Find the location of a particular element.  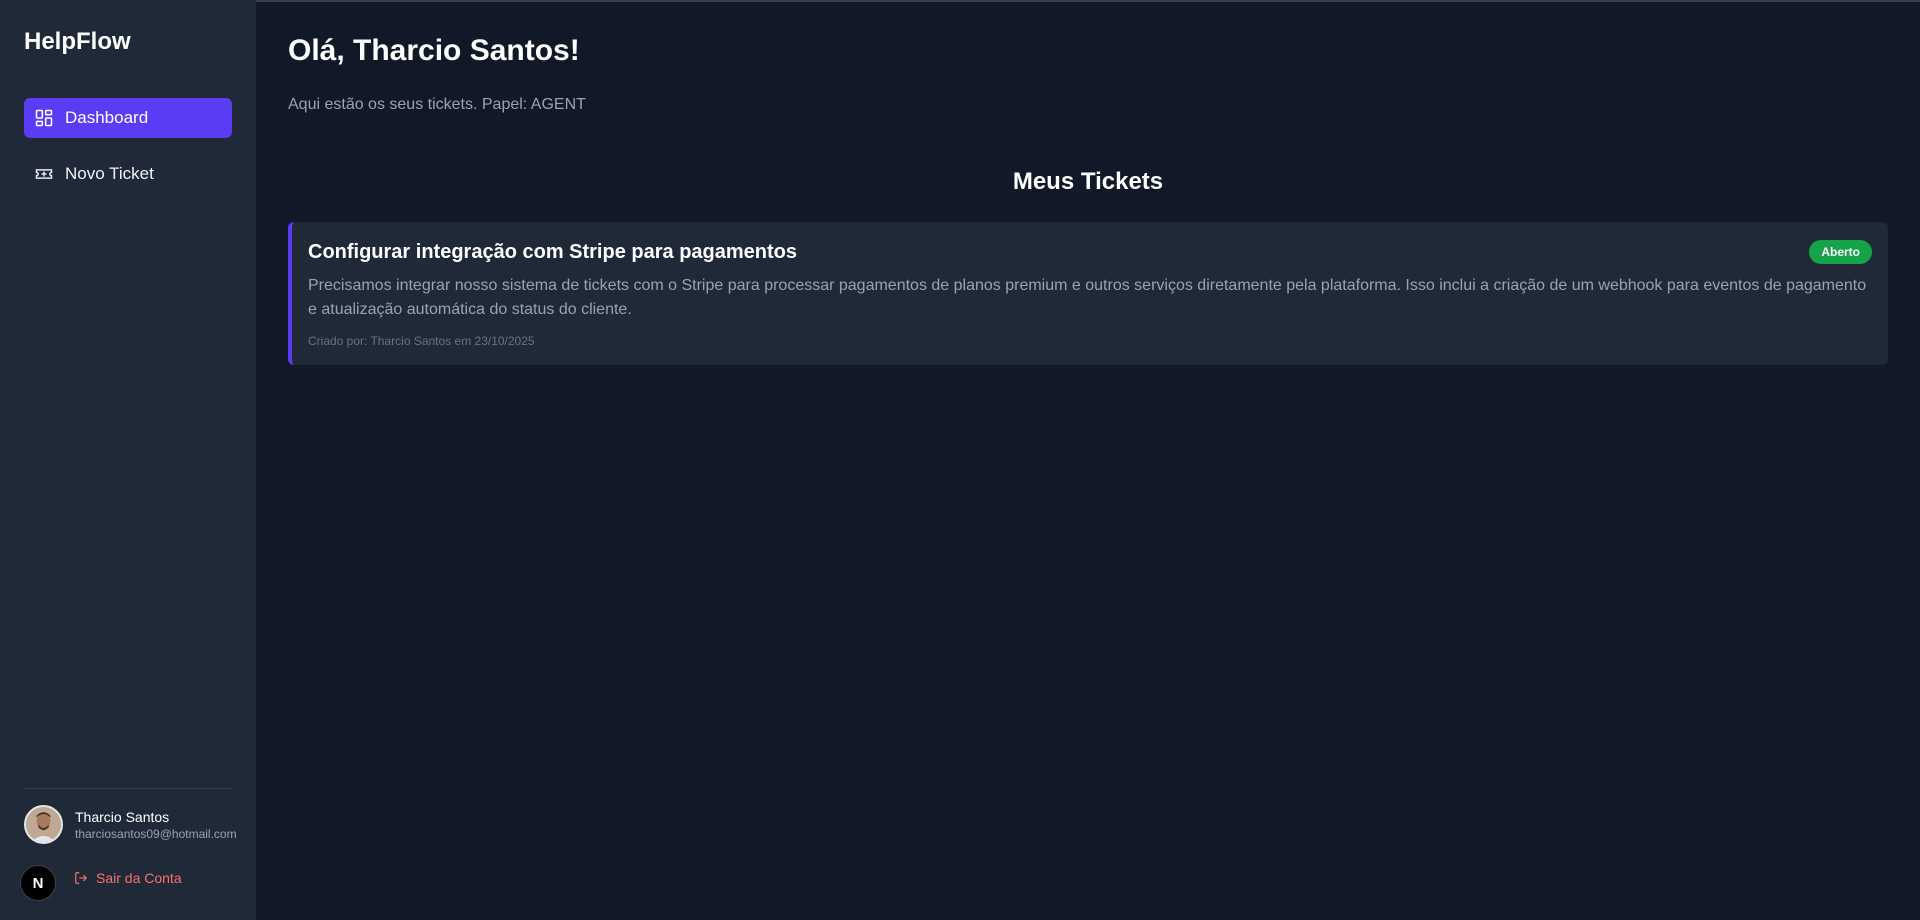

page-title: Olá, Tharcio Santos! is located at coordinates (434, 50).